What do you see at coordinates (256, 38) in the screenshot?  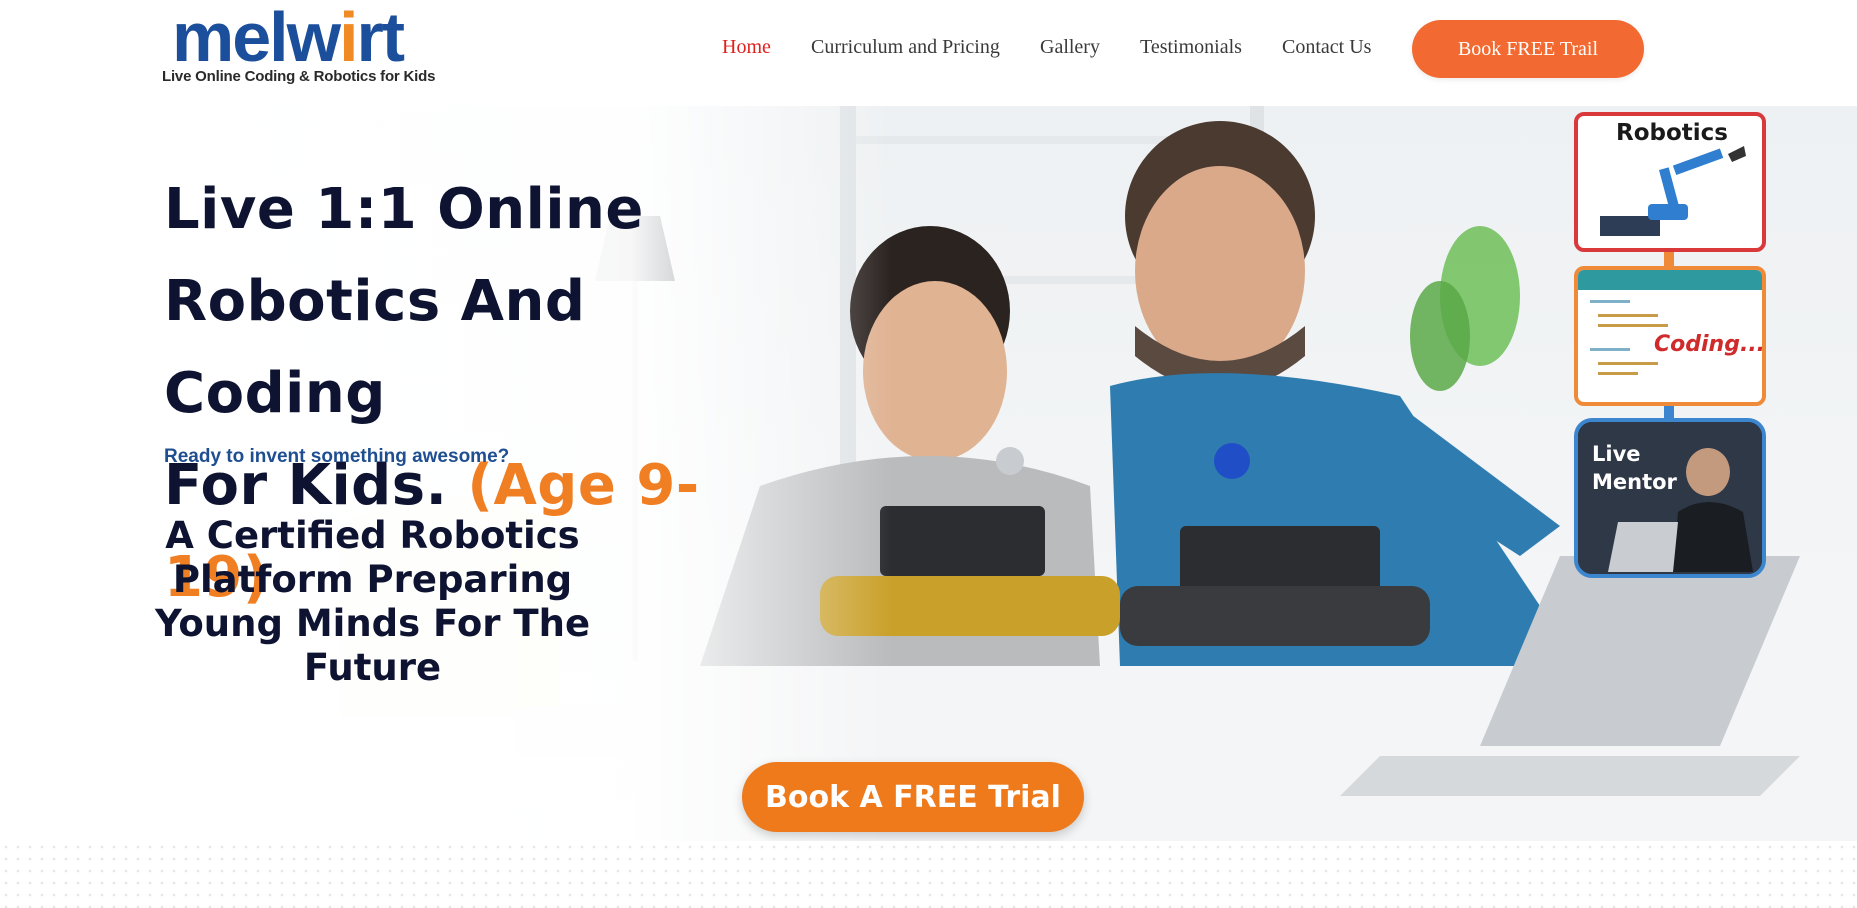 I see `brand-wordmark-pre: melw` at bounding box center [256, 38].